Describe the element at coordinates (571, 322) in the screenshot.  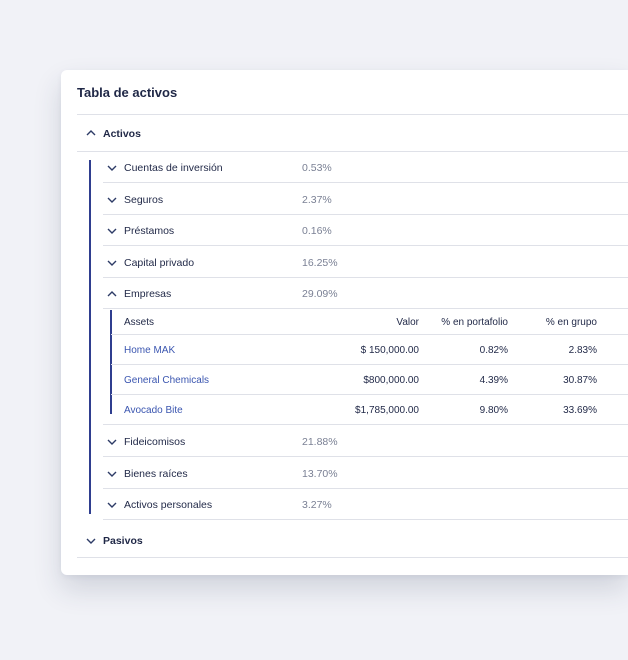
I see `column-header-grupo: % en grupo` at that location.